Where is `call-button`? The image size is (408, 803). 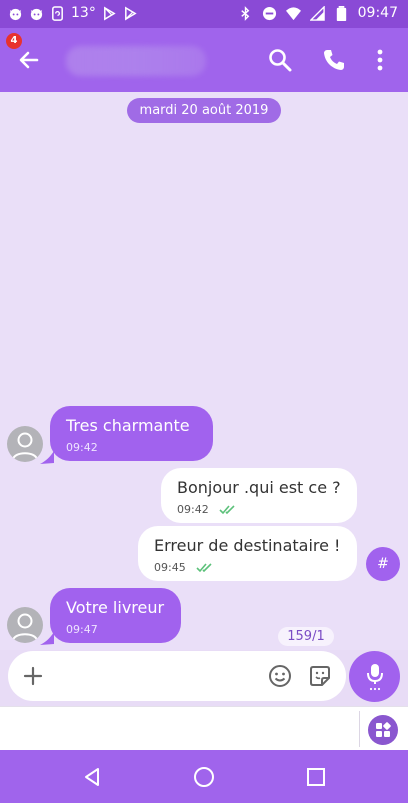
call-button is located at coordinates (334, 60).